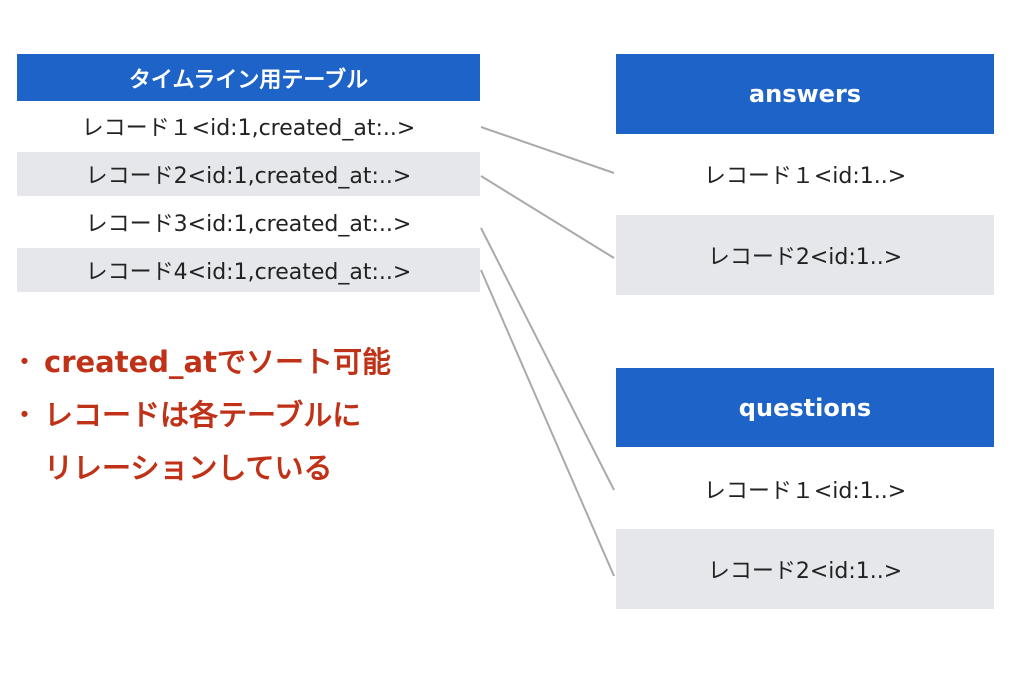  What do you see at coordinates (805, 94) in the screenshot?
I see `answers-table-header: answers` at bounding box center [805, 94].